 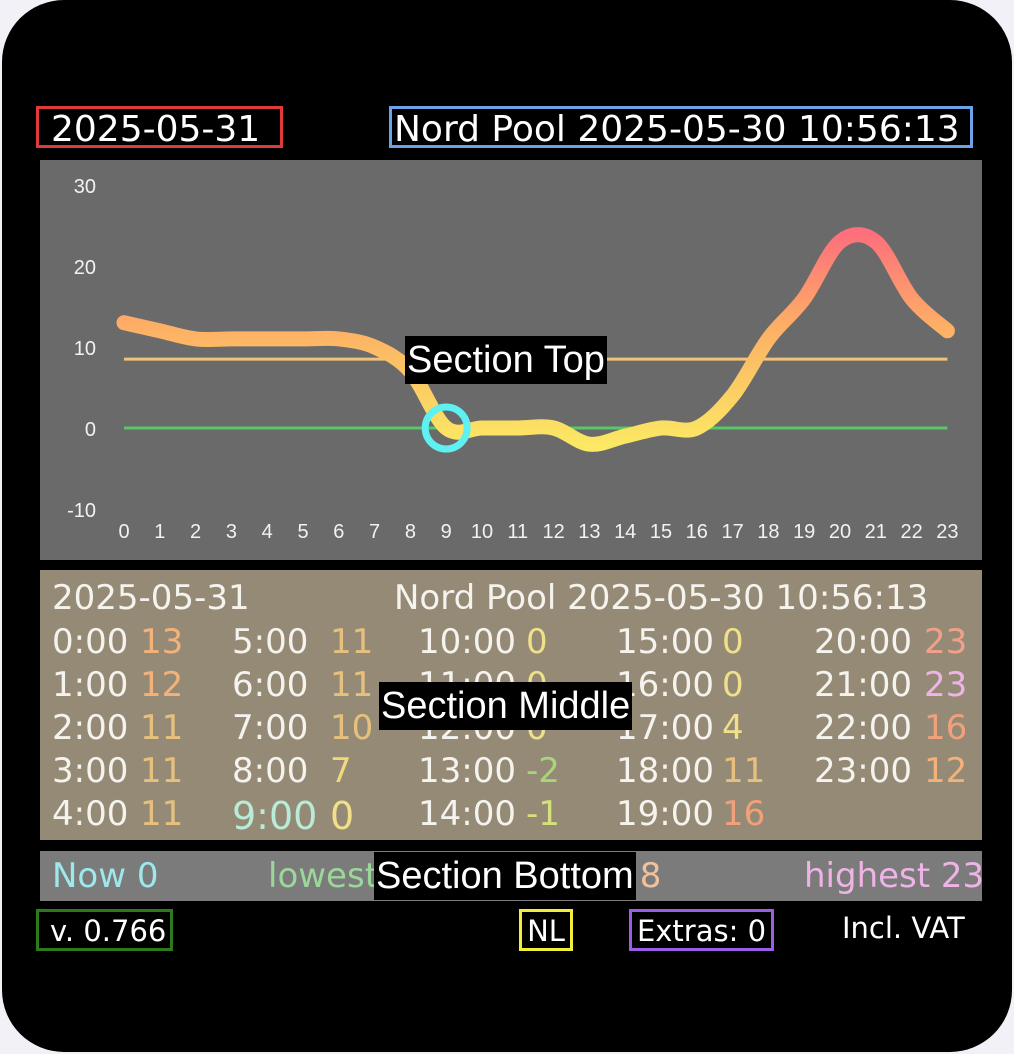 What do you see at coordinates (947, 532) in the screenshot?
I see `x-tick-label: 23` at bounding box center [947, 532].